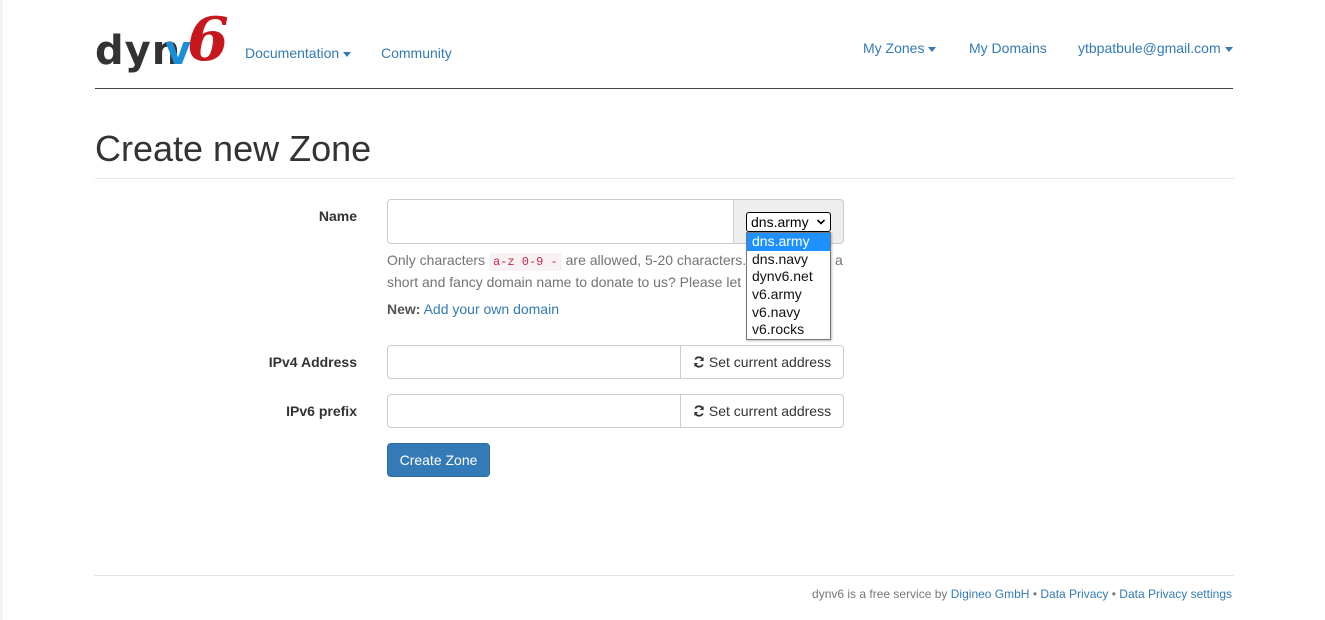 The height and width of the screenshot is (620, 1325). I want to click on domain-option: v6.army, so click(788, 295).